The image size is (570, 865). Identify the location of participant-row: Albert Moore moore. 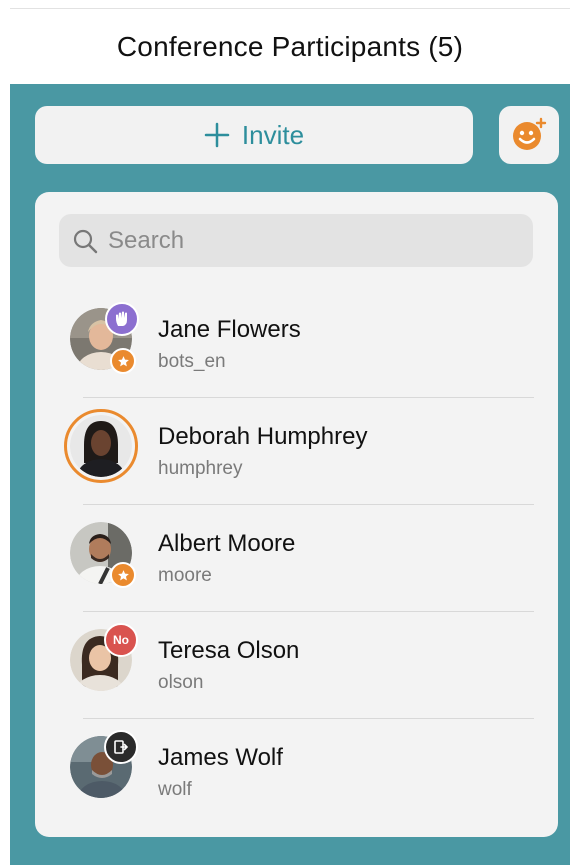
(296, 558).